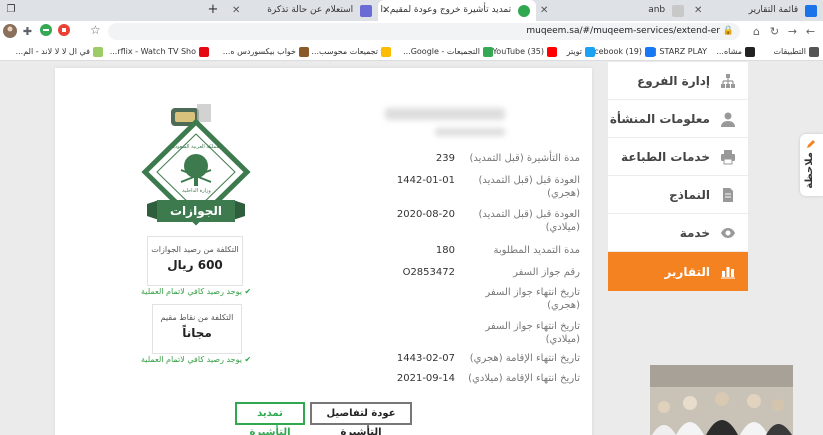 Image resolution: width=823 pixels, height=435 pixels. I want to click on profile-avatar-icon, so click(9, 31).